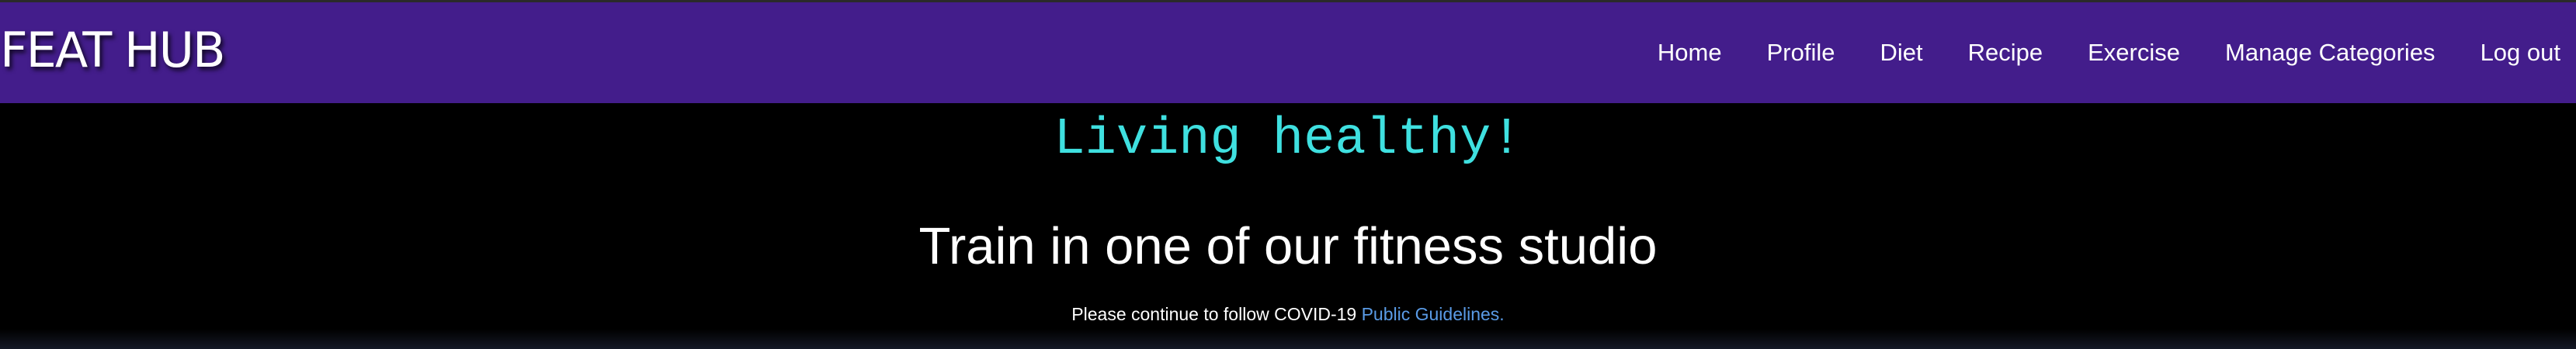 This screenshot has height=349, width=2576. What do you see at coordinates (1288, 339) in the screenshot?
I see `background-image-edge` at bounding box center [1288, 339].